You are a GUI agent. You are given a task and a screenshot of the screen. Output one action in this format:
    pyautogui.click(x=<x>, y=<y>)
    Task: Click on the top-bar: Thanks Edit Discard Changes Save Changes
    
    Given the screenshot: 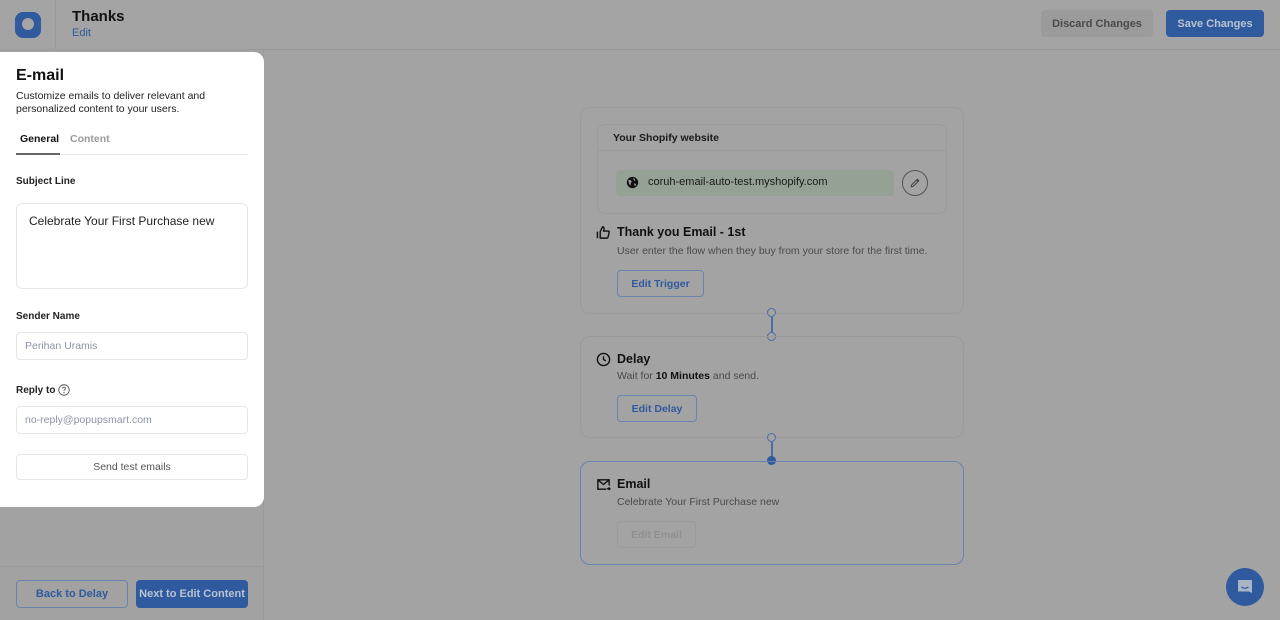 What is the action you would take?
    pyautogui.click(x=640, y=25)
    